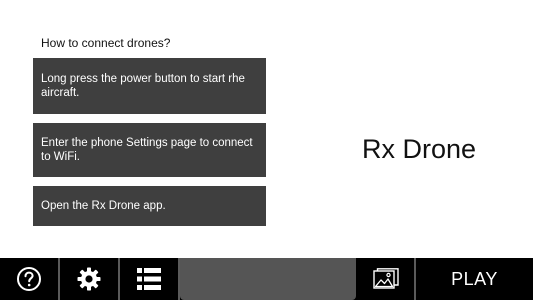 The image size is (533, 300). I want to click on help-button, so click(29, 279).